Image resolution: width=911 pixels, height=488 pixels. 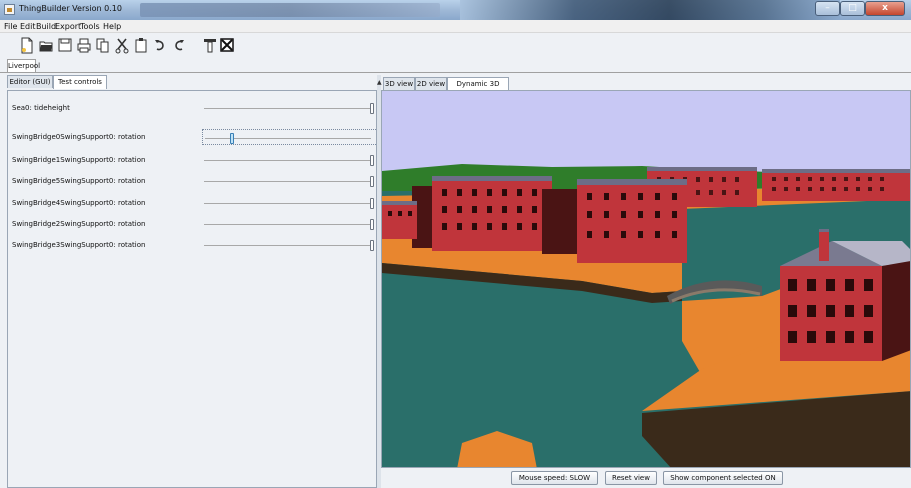 What do you see at coordinates (482, 213) in the screenshot?
I see `building-left` at bounding box center [482, 213].